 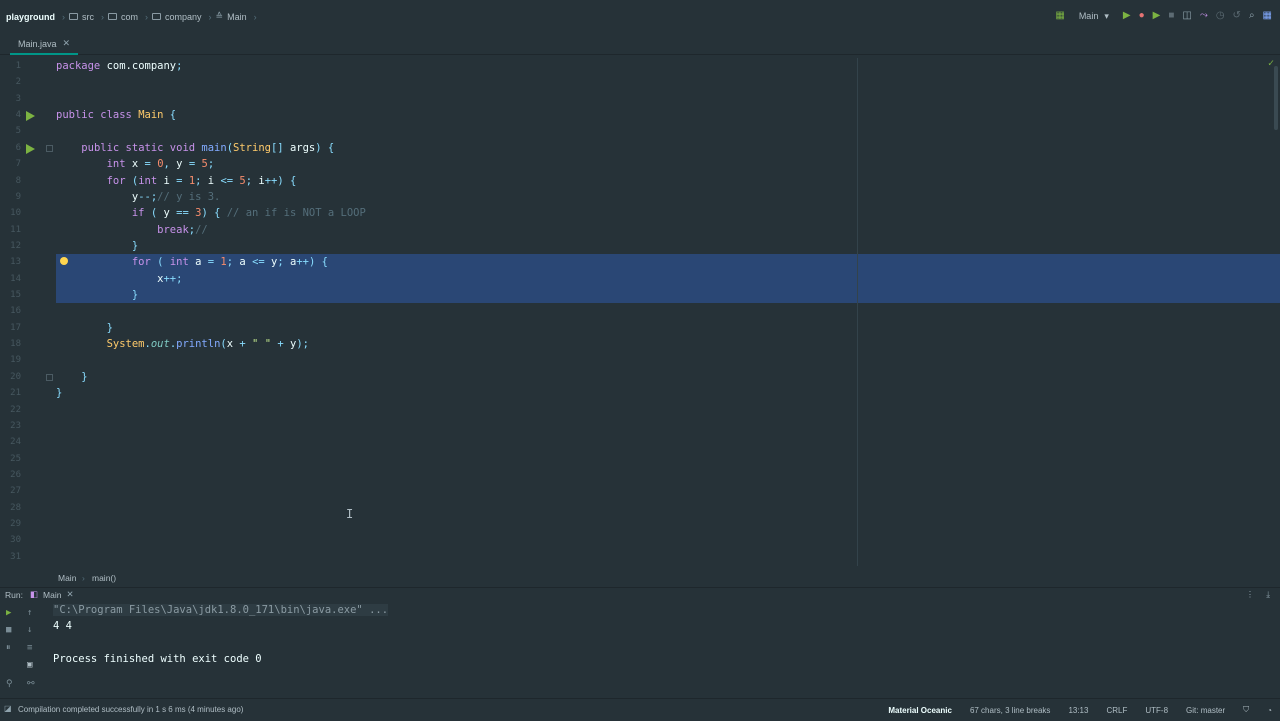 I want to click on code-line: 21}, so click(x=635, y=393).